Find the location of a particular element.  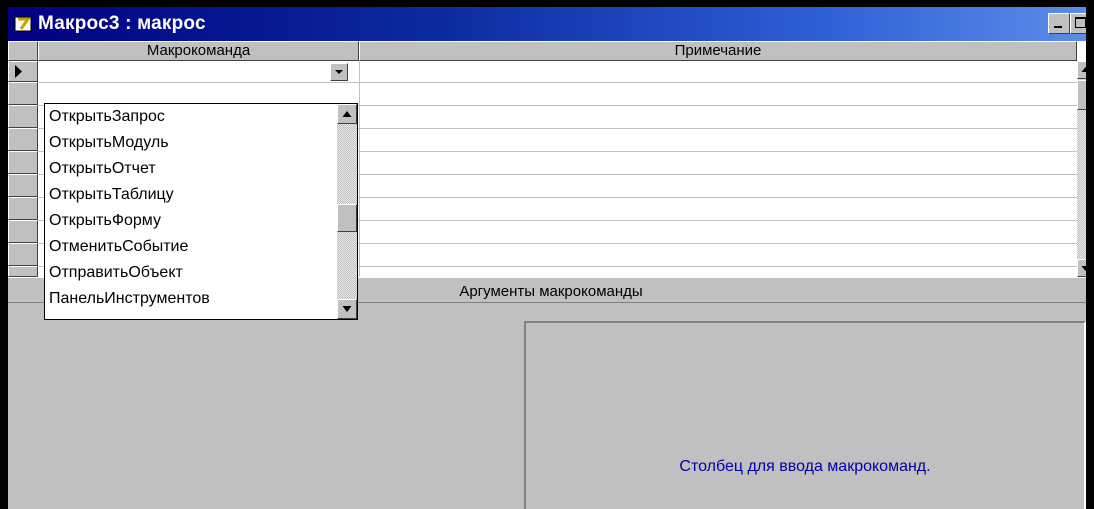

dropdown-item: ОткрытьМодуль is located at coordinates (109, 143).